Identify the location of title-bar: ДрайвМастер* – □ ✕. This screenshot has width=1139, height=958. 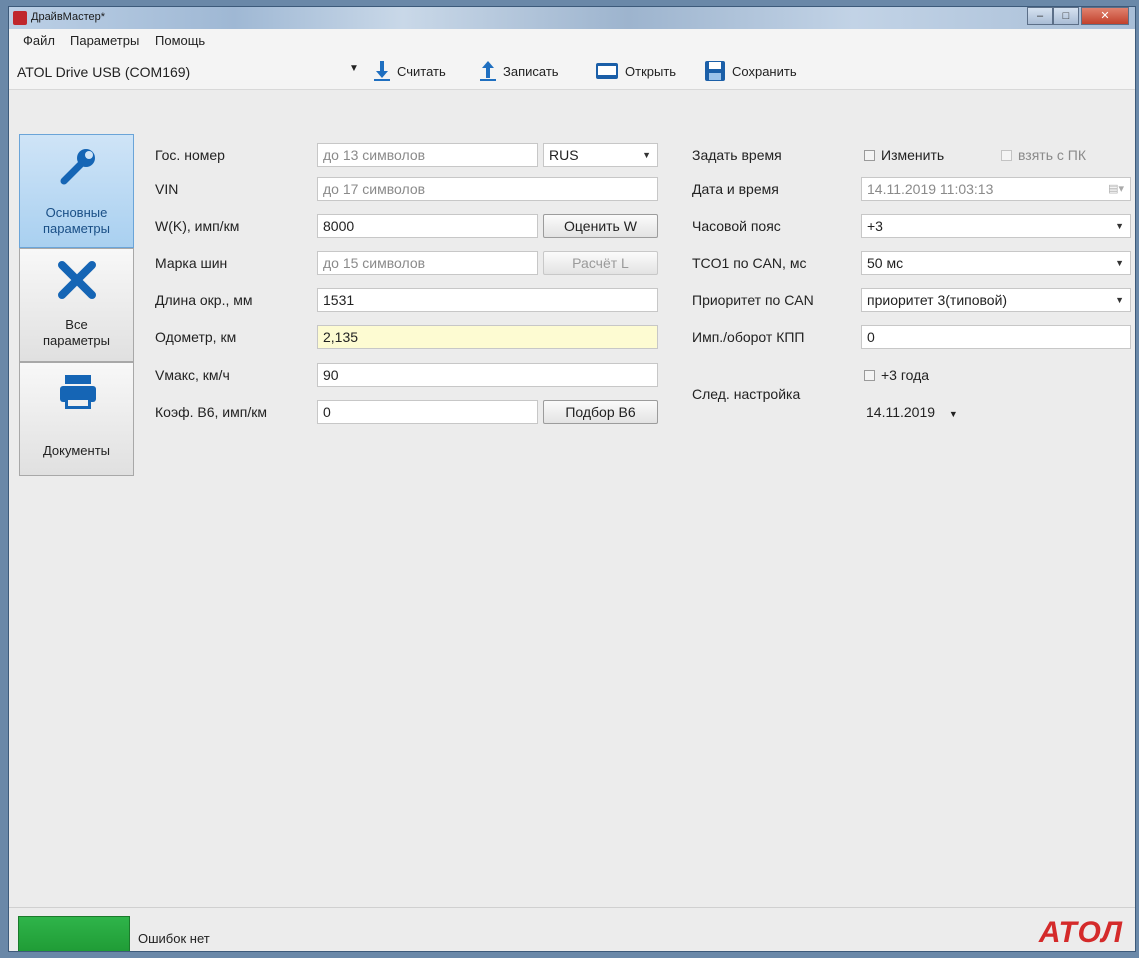
(572, 18).